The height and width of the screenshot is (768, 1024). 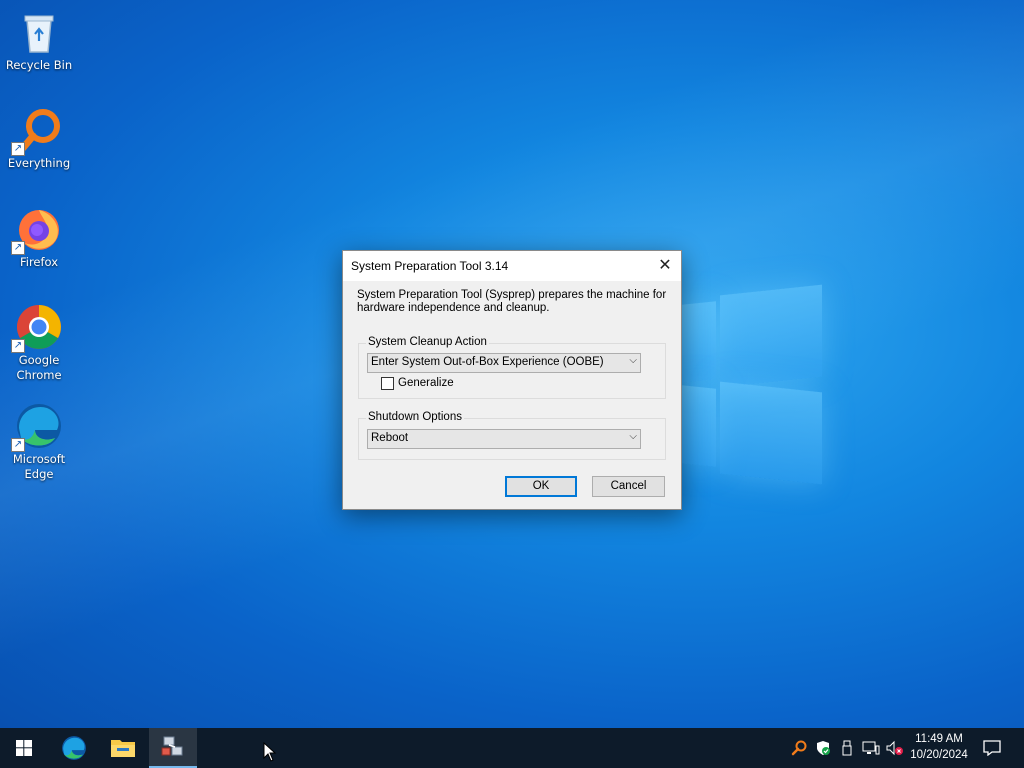 What do you see at coordinates (39, 65) in the screenshot?
I see `desktop-icon-label: Recycle Bin` at bounding box center [39, 65].